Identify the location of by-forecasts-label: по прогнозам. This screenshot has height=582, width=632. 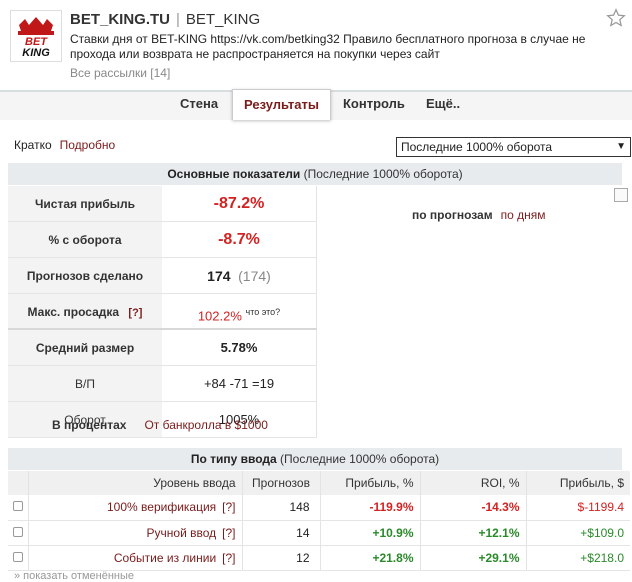
(452, 215).